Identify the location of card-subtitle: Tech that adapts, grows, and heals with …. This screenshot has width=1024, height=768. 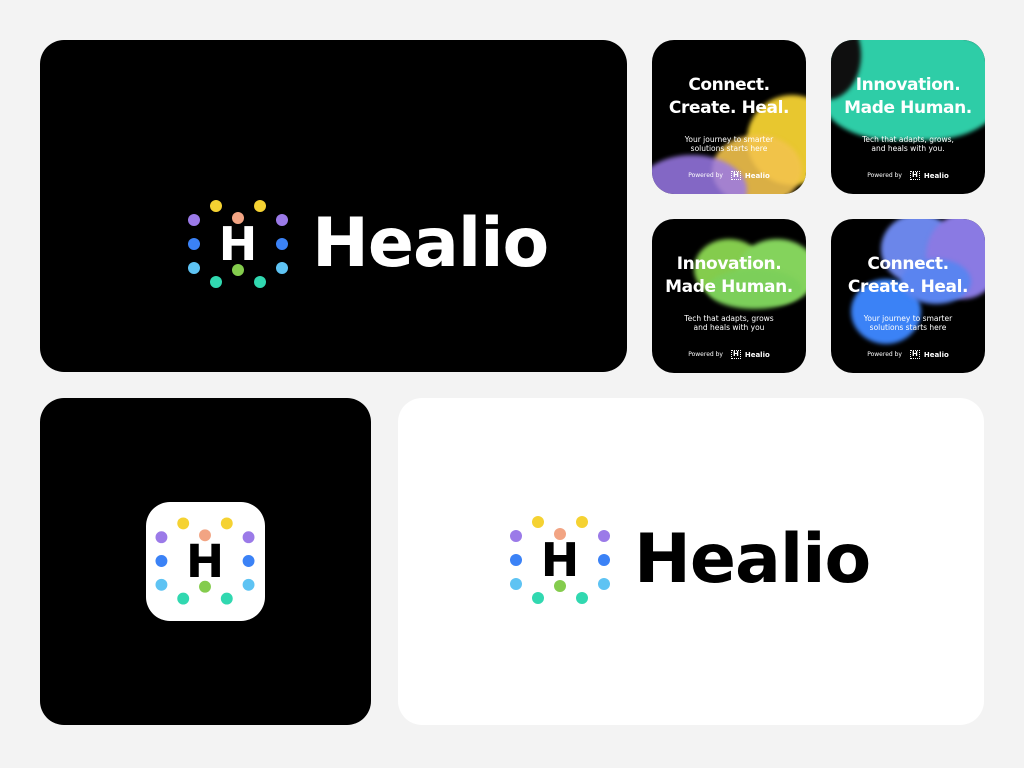
(908, 144).